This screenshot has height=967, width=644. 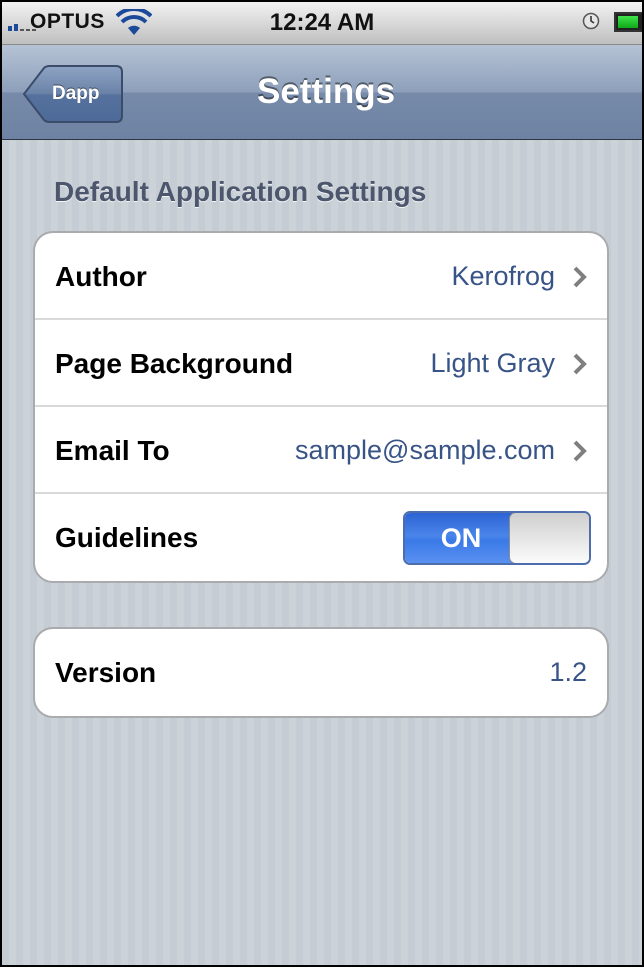 I want to click on row-email-to: Email To sample@sample.com, so click(x=321, y=450).